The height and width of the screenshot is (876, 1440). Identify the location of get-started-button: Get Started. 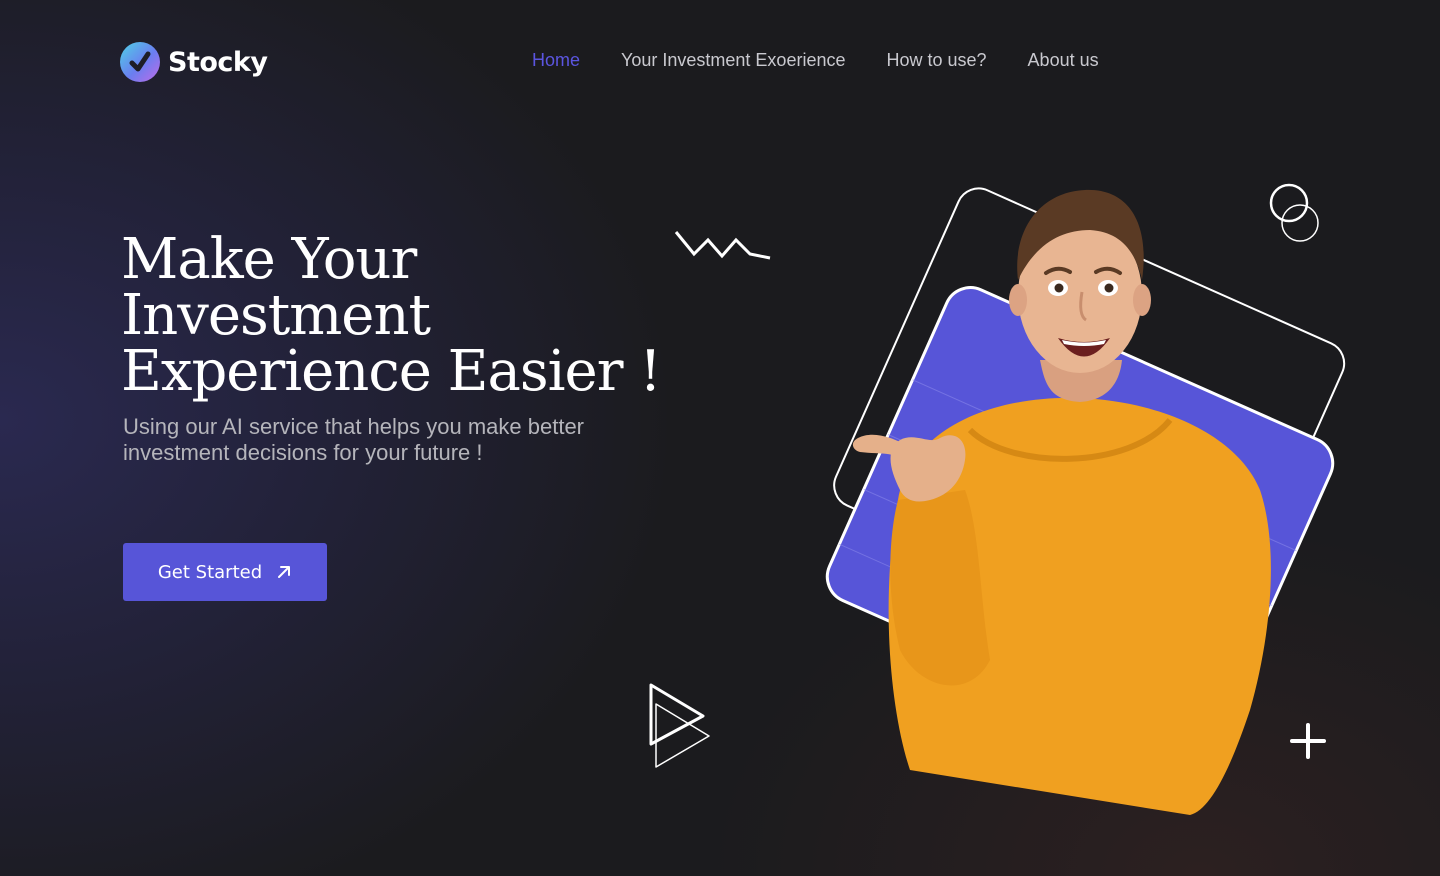
(225, 572).